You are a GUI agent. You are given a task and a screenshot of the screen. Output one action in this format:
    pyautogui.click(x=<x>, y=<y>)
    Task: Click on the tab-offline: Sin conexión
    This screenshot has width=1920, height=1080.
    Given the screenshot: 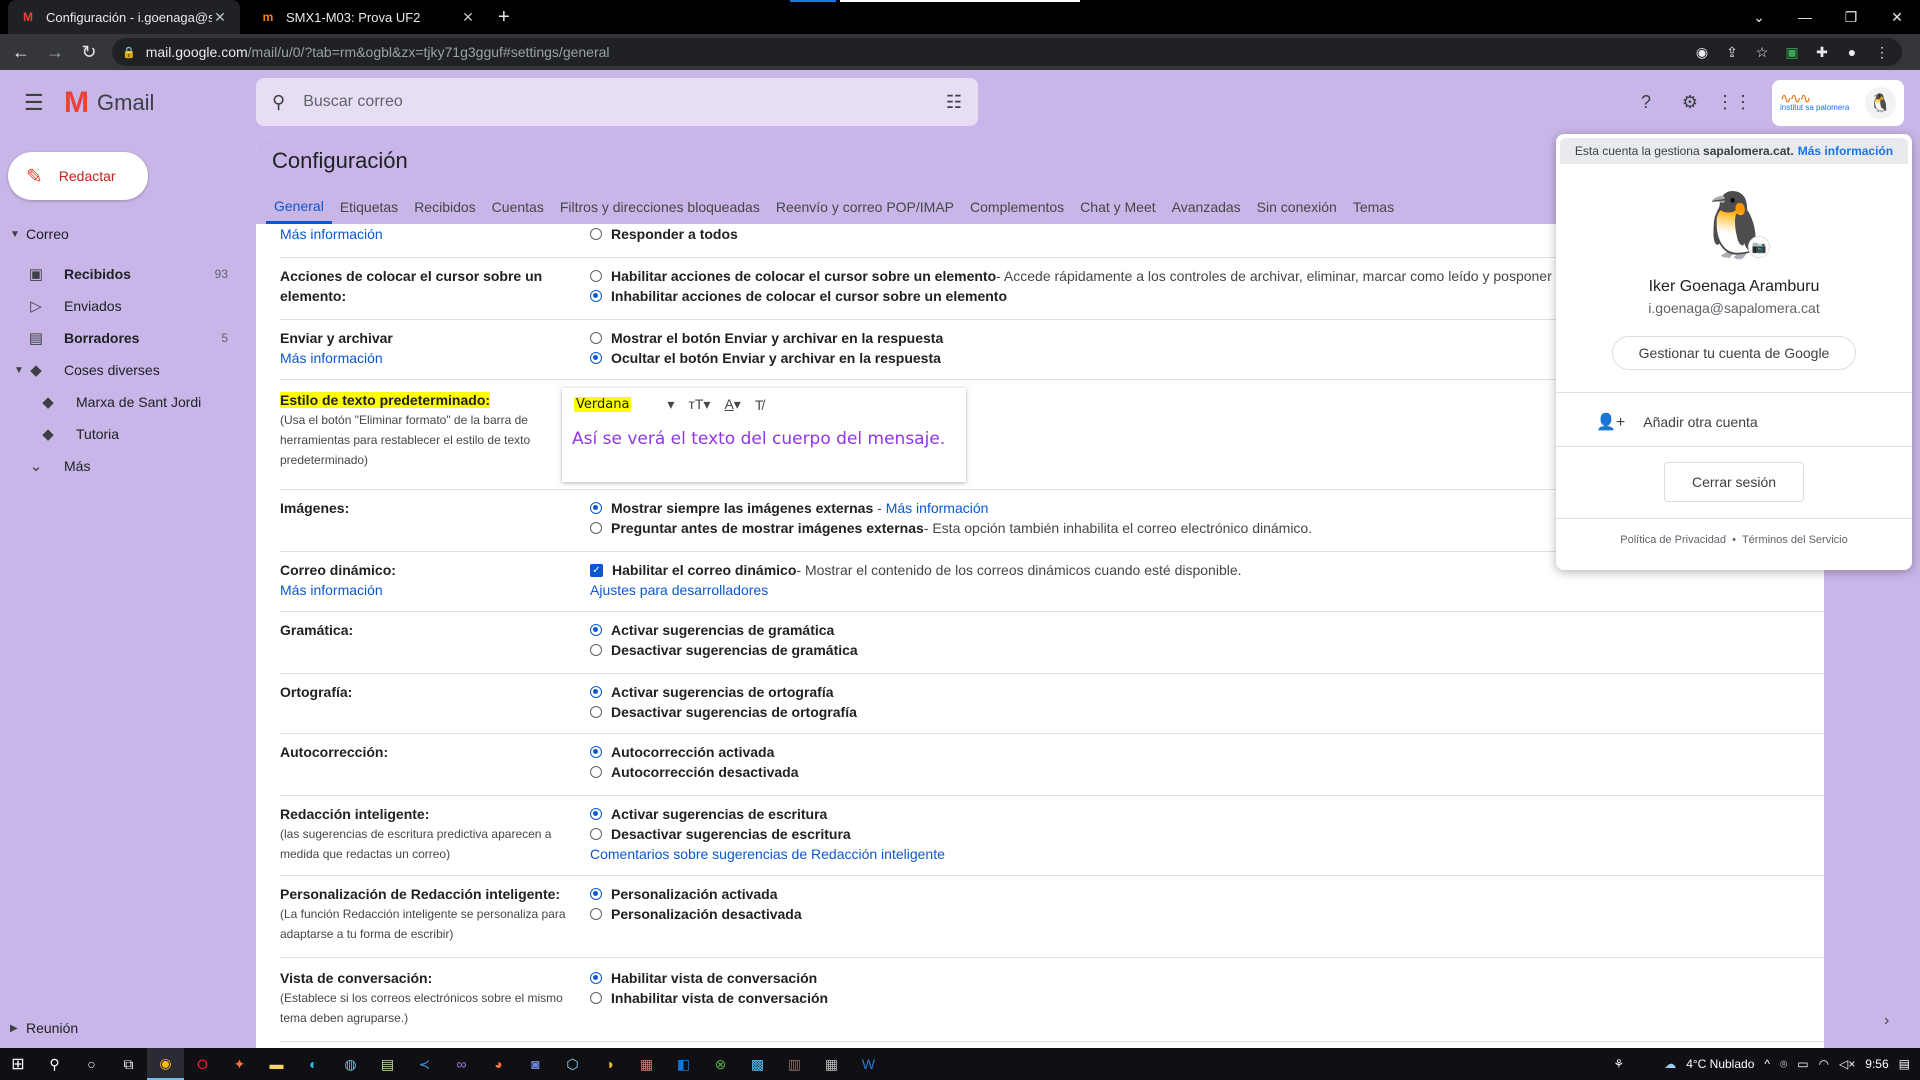 What is the action you would take?
    pyautogui.click(x=1297, y=207)
    